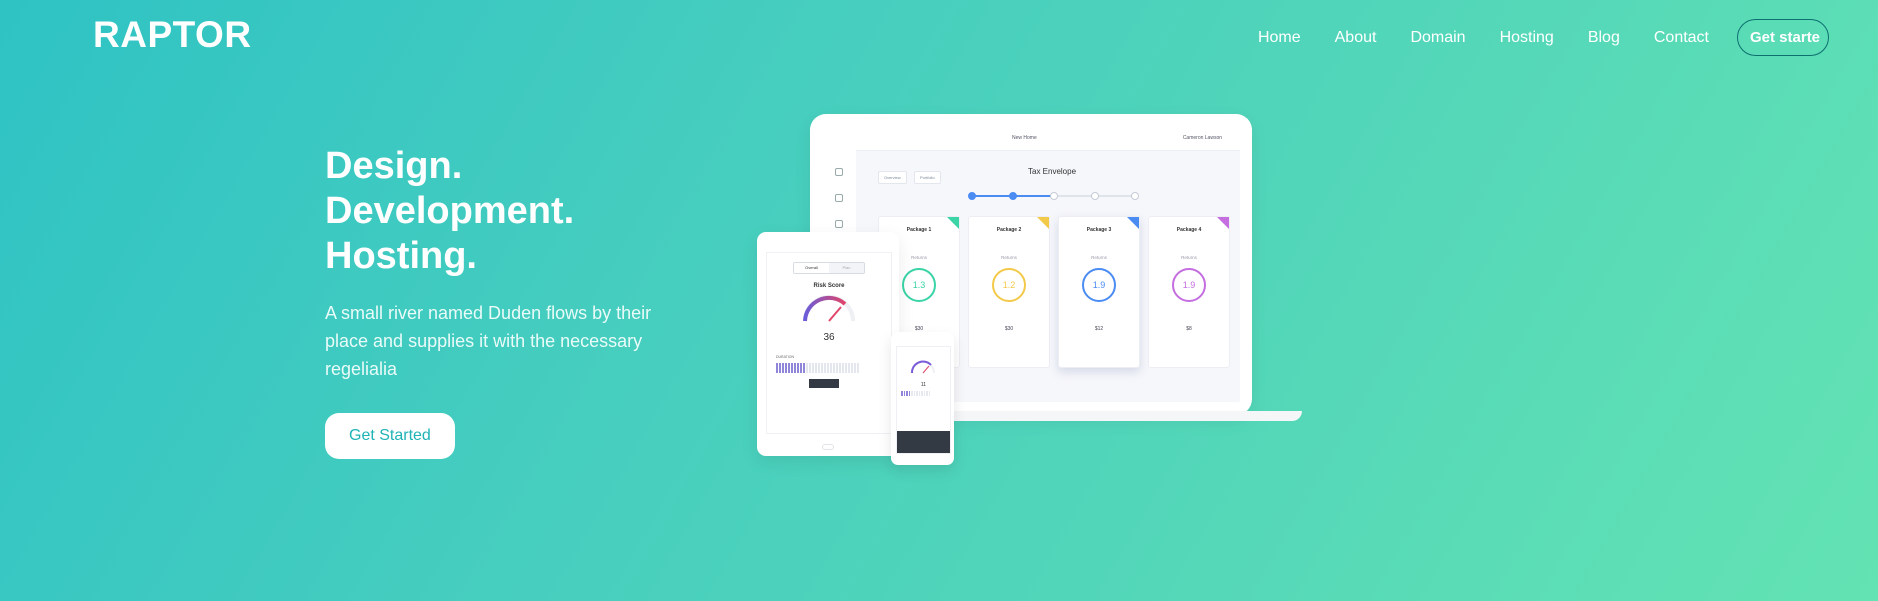  I want to click on nav-blog: Blog, so click(1604, 38).